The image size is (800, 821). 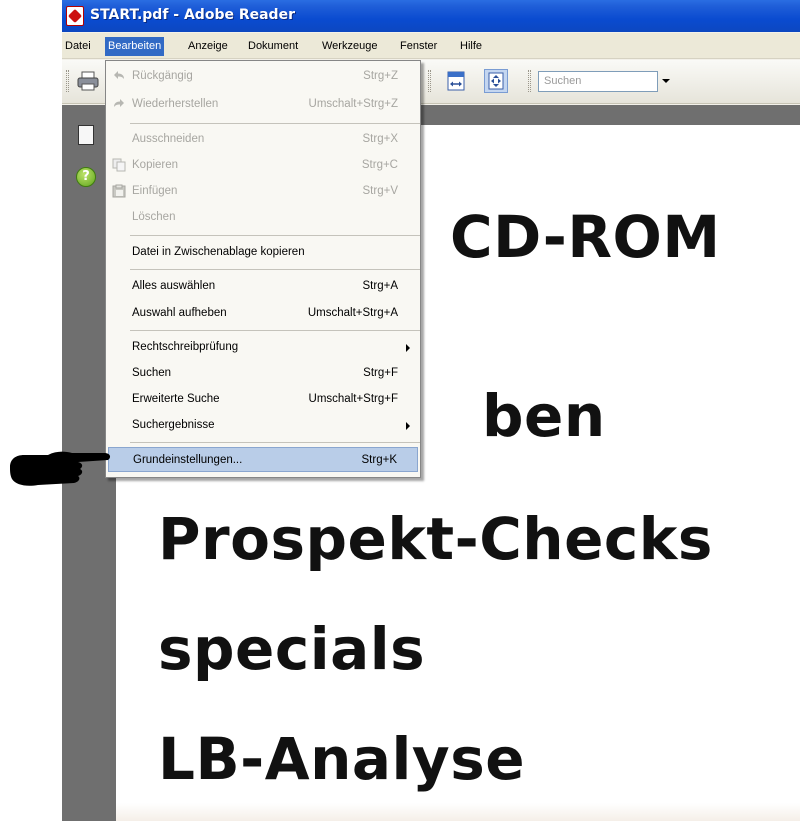 I want to click on document-line-ben: ben, so click(x=544, y=416).